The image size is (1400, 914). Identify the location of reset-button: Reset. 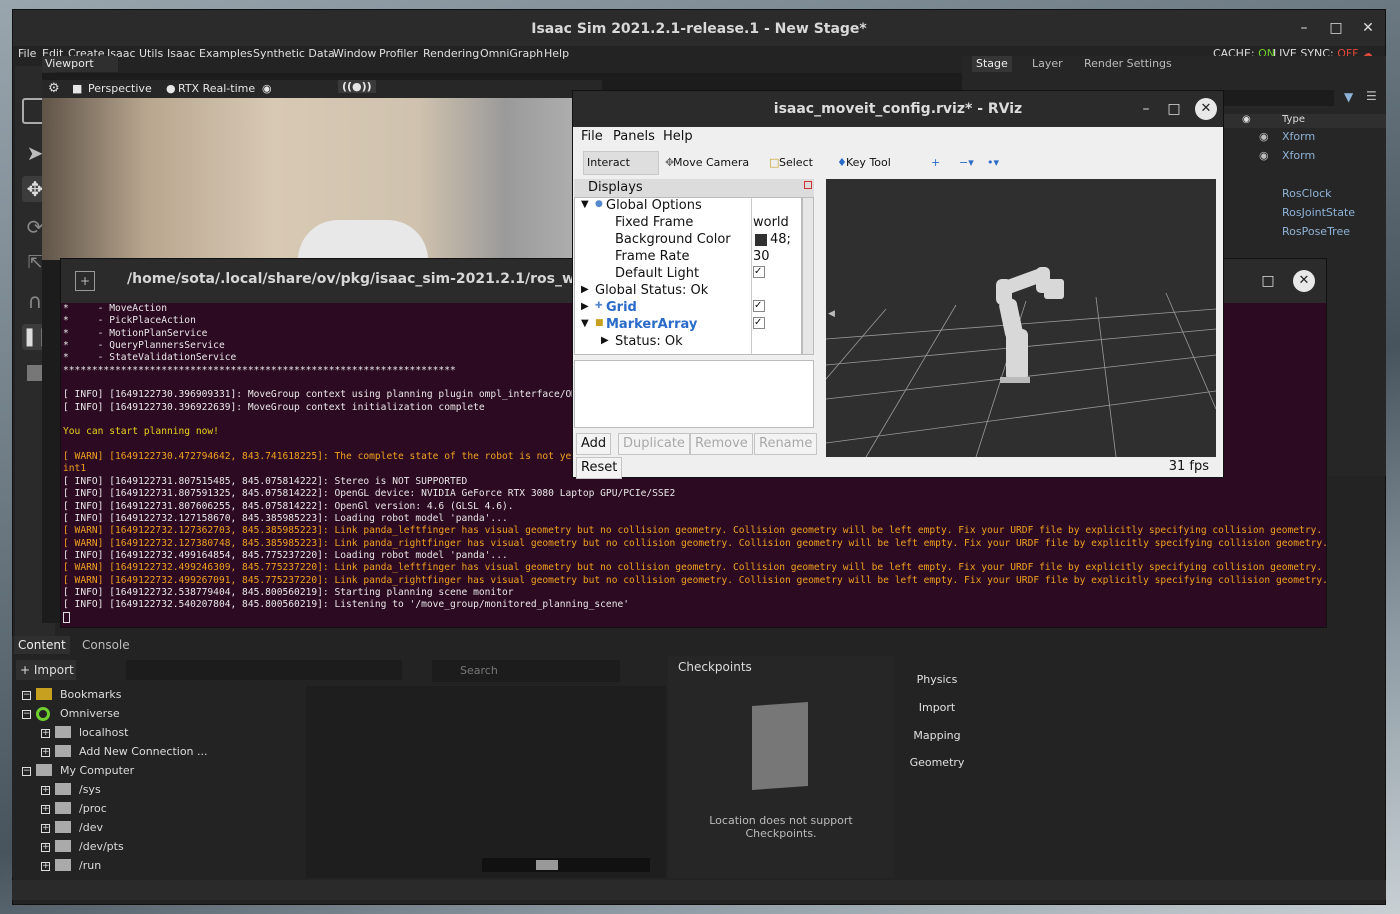
(599, 468).